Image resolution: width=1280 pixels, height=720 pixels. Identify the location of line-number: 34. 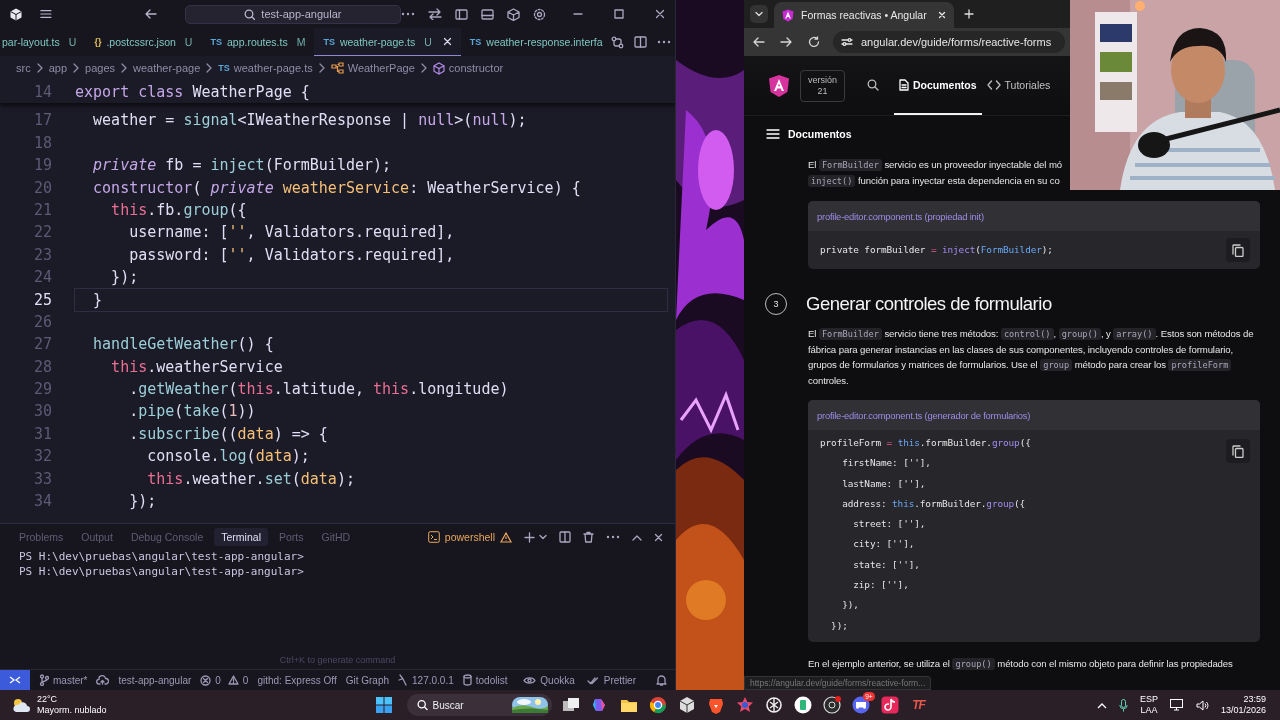
(42, 502).